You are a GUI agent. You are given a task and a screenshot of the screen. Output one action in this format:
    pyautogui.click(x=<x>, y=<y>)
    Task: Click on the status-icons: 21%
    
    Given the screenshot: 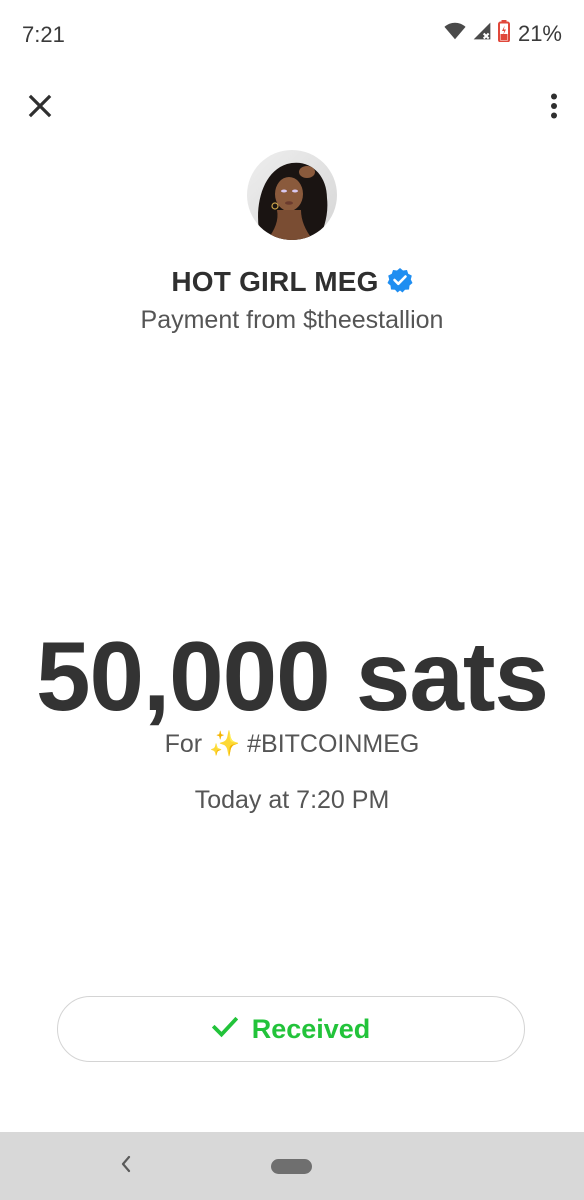 What is the action you would take?
    pyautogui.click(x=503, y=33)
    